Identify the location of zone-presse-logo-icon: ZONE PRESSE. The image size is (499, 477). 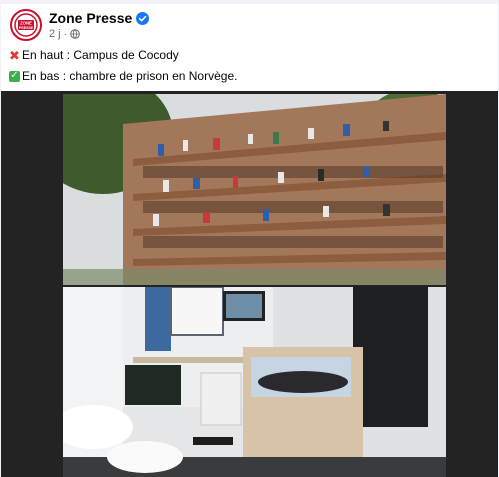
(26, 25).